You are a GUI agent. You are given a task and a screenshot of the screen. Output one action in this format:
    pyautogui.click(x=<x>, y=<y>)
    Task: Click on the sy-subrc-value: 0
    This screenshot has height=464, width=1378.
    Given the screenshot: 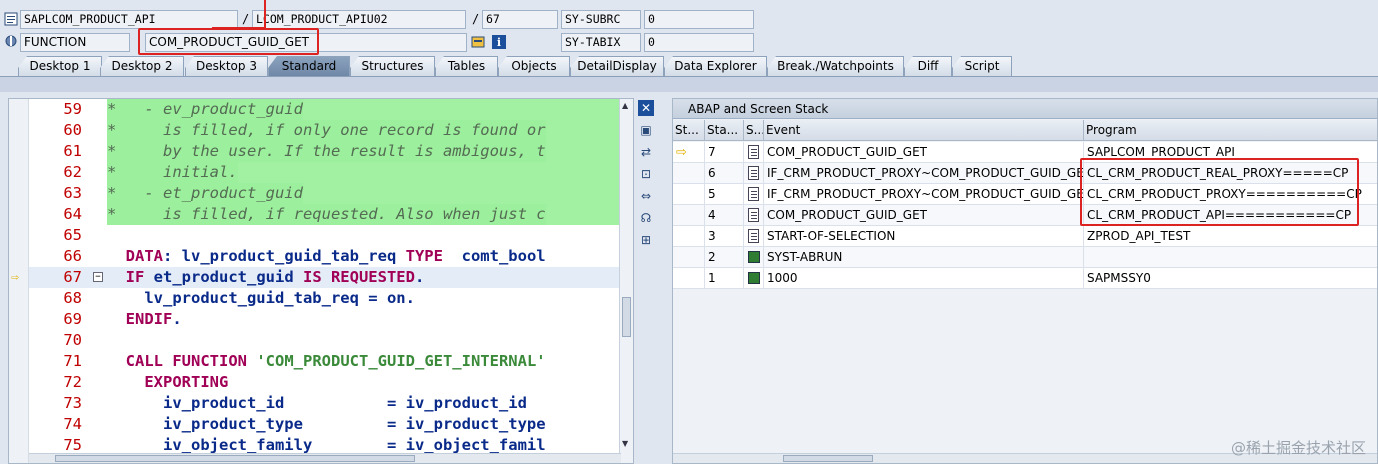 What is the action you would take?
    pyautogui.click(x=699, y=19)
    